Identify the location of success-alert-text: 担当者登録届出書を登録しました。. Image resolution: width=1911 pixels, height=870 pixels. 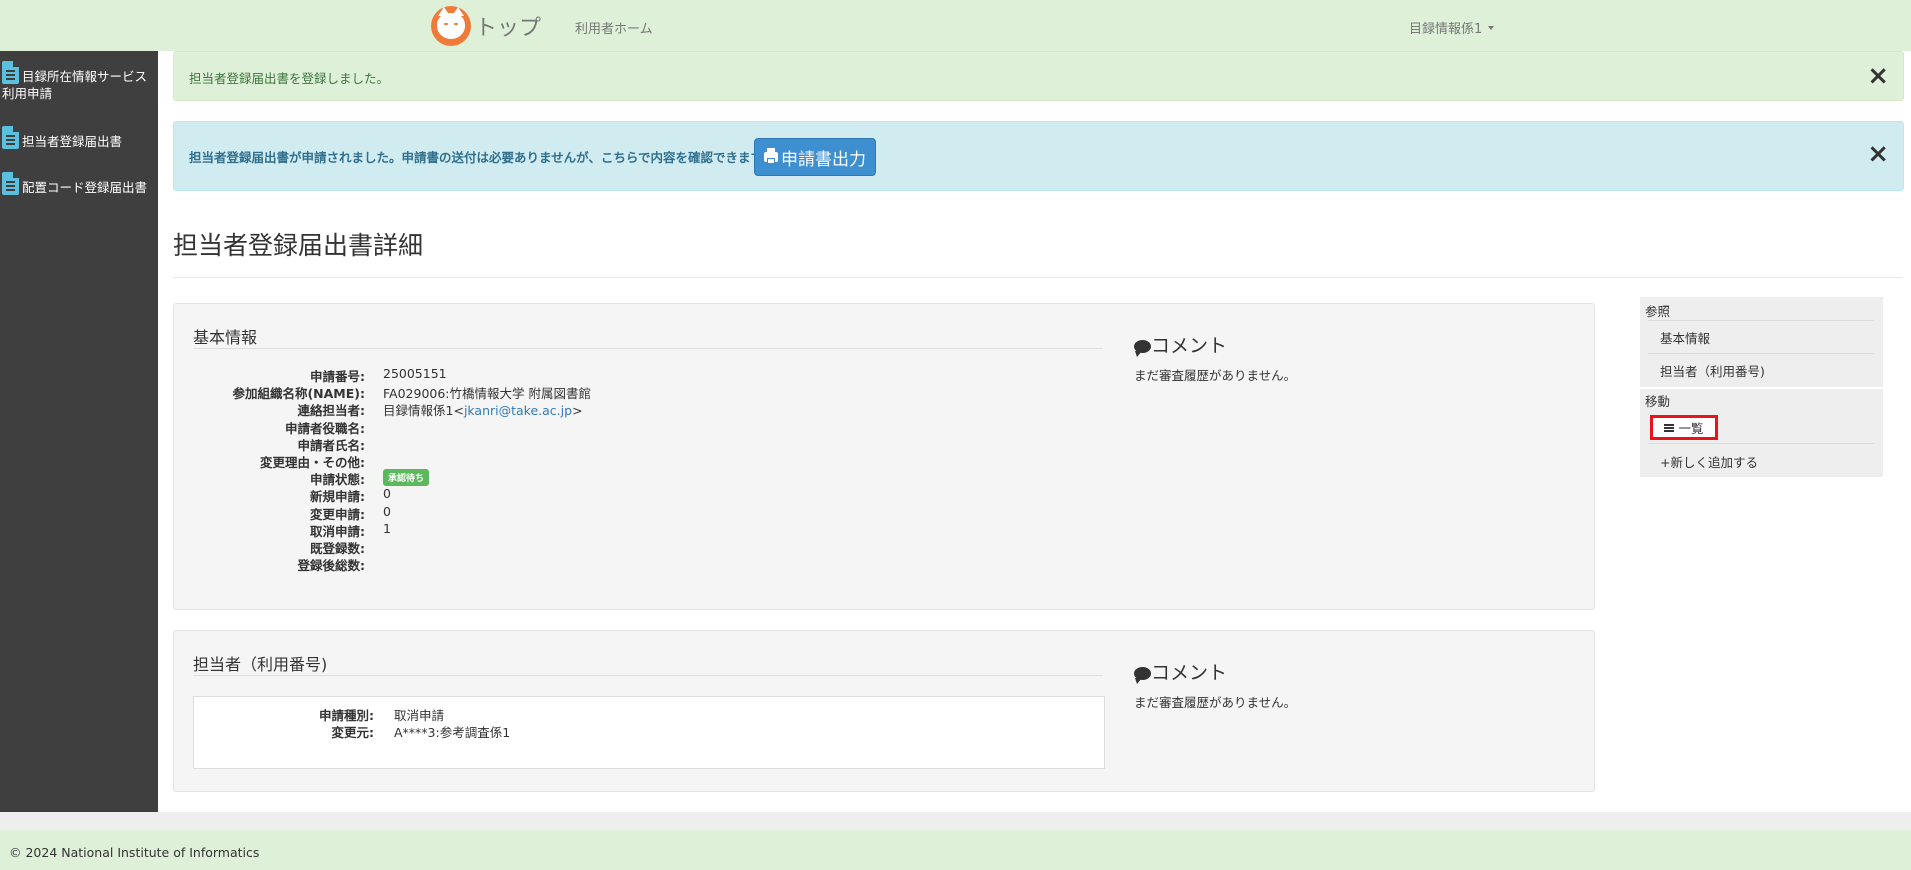
(289, 78).